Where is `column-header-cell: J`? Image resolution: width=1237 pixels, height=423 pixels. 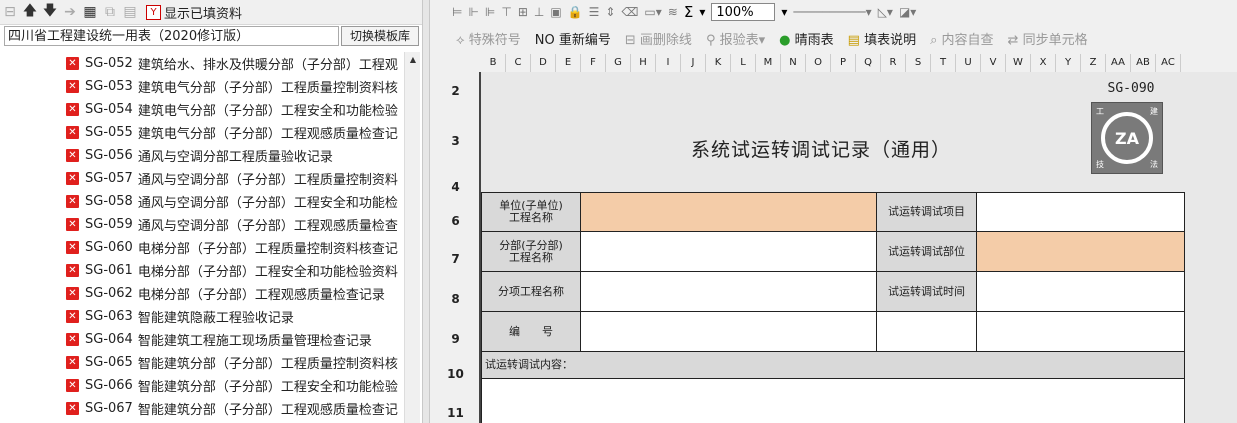
column-header-cell: J is located at coordinates (693, 63).